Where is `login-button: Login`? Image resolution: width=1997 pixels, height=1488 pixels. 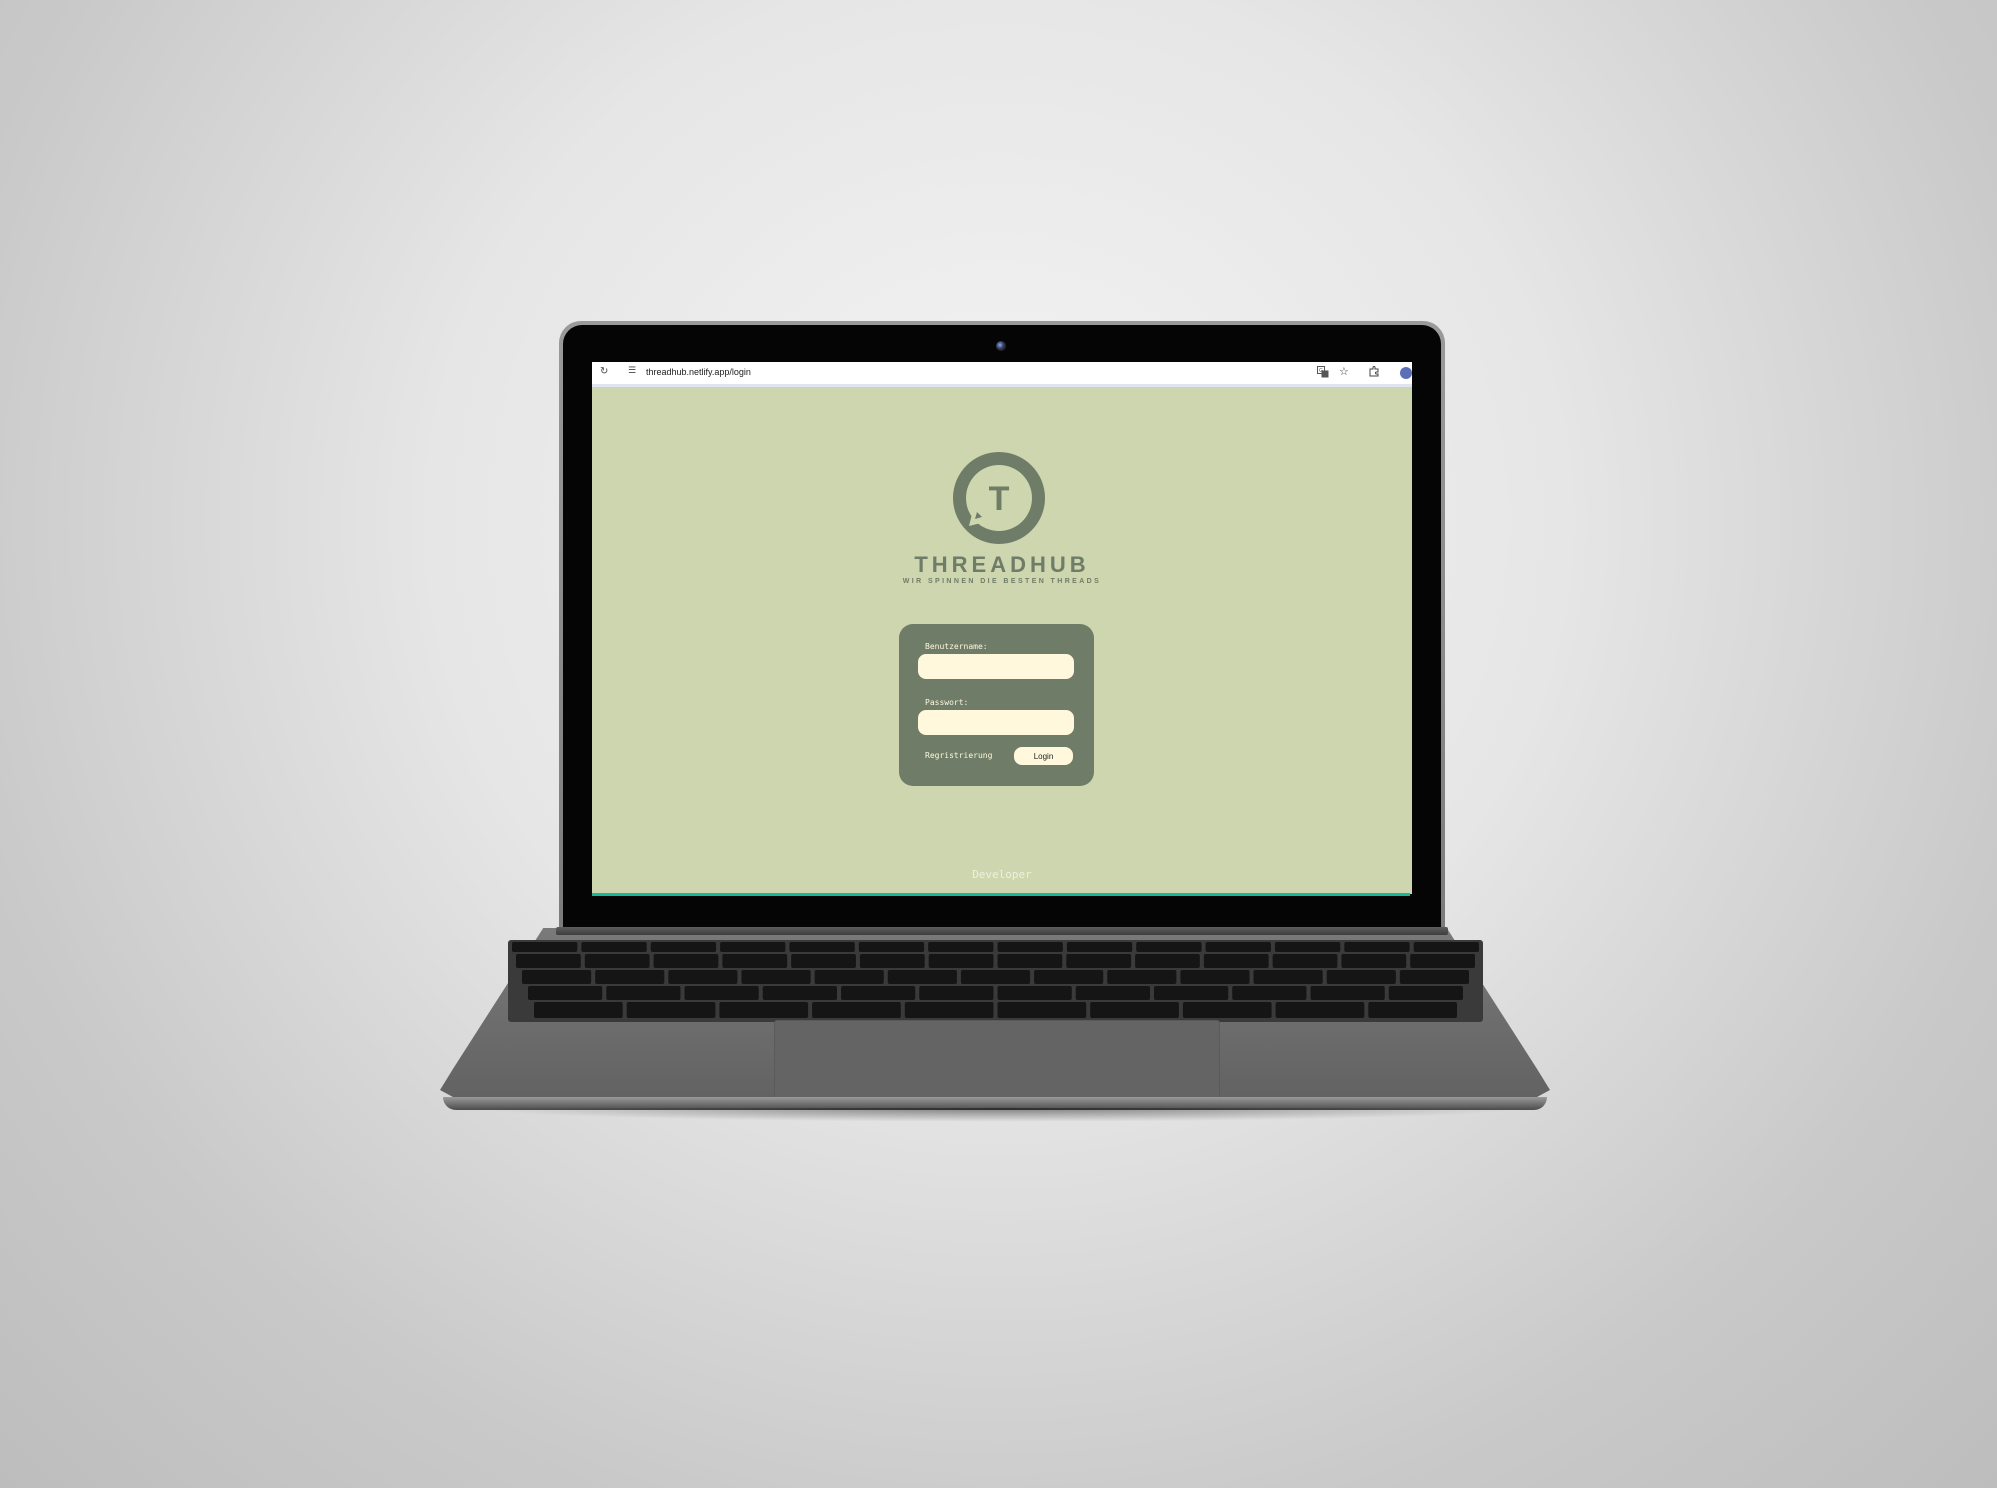
login-button: Login is located at coordinates (1043, 756).